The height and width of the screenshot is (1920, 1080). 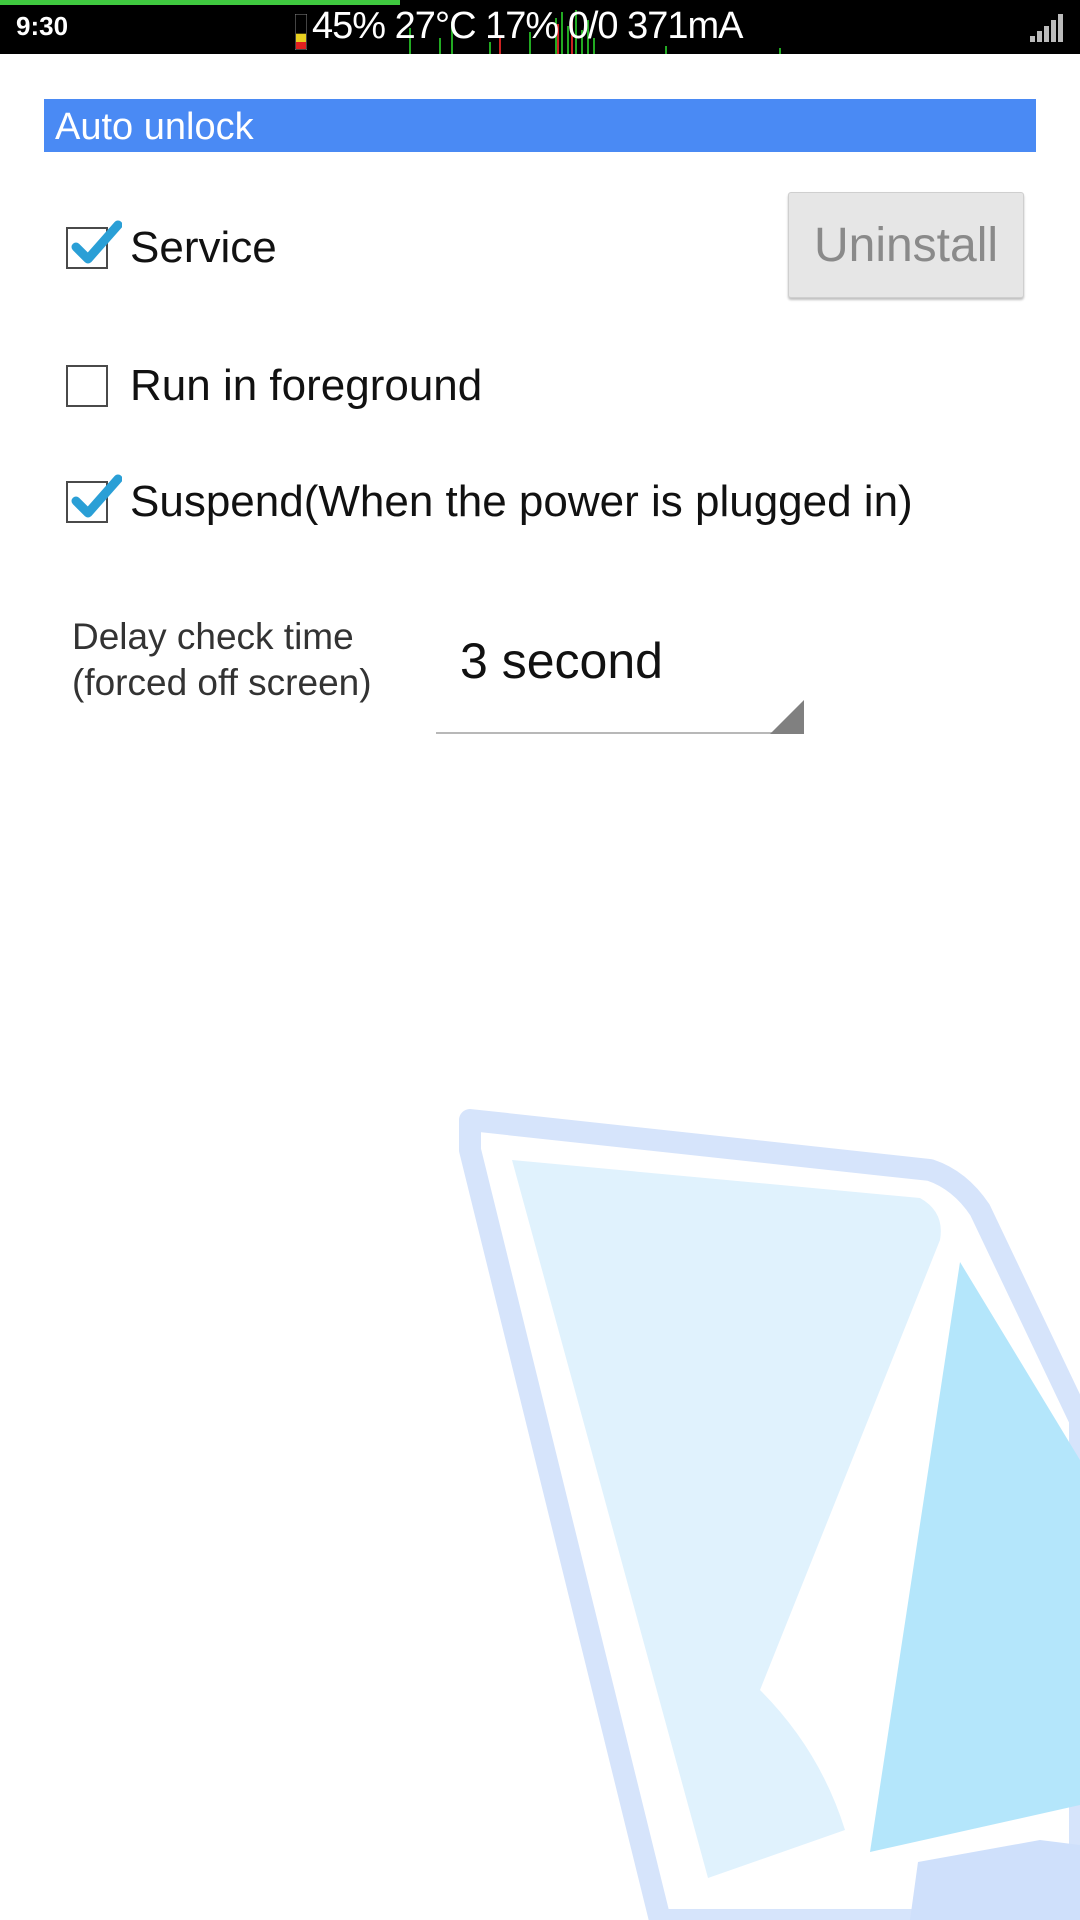 What do you see at coordinates (301, 32) in the screenshot?
I see `battery-icon` at bounding box center [301, 32].